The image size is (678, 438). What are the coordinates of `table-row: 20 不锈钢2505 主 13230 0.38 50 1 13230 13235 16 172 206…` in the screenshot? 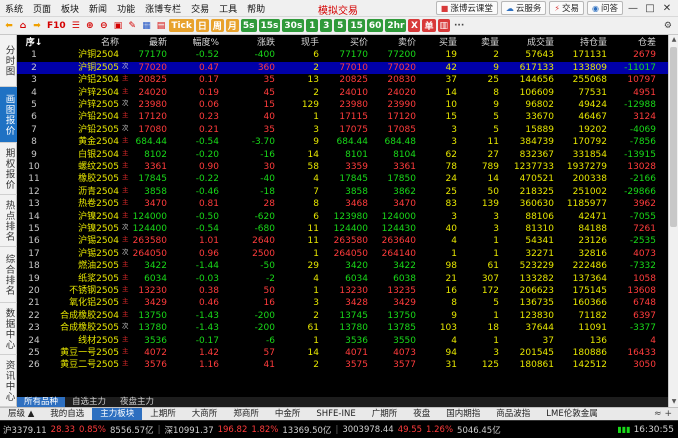 It's located at (342, 291).